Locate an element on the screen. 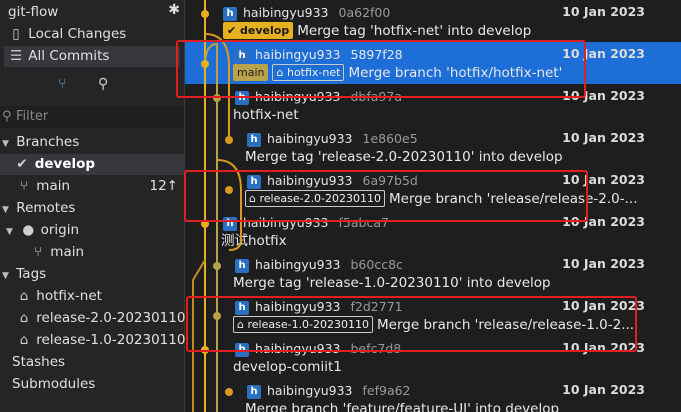 The height and width of the screenshot is (412, 681). commit-header: h haibingyu933 f5abca7 is located at coordinates (306, 223).